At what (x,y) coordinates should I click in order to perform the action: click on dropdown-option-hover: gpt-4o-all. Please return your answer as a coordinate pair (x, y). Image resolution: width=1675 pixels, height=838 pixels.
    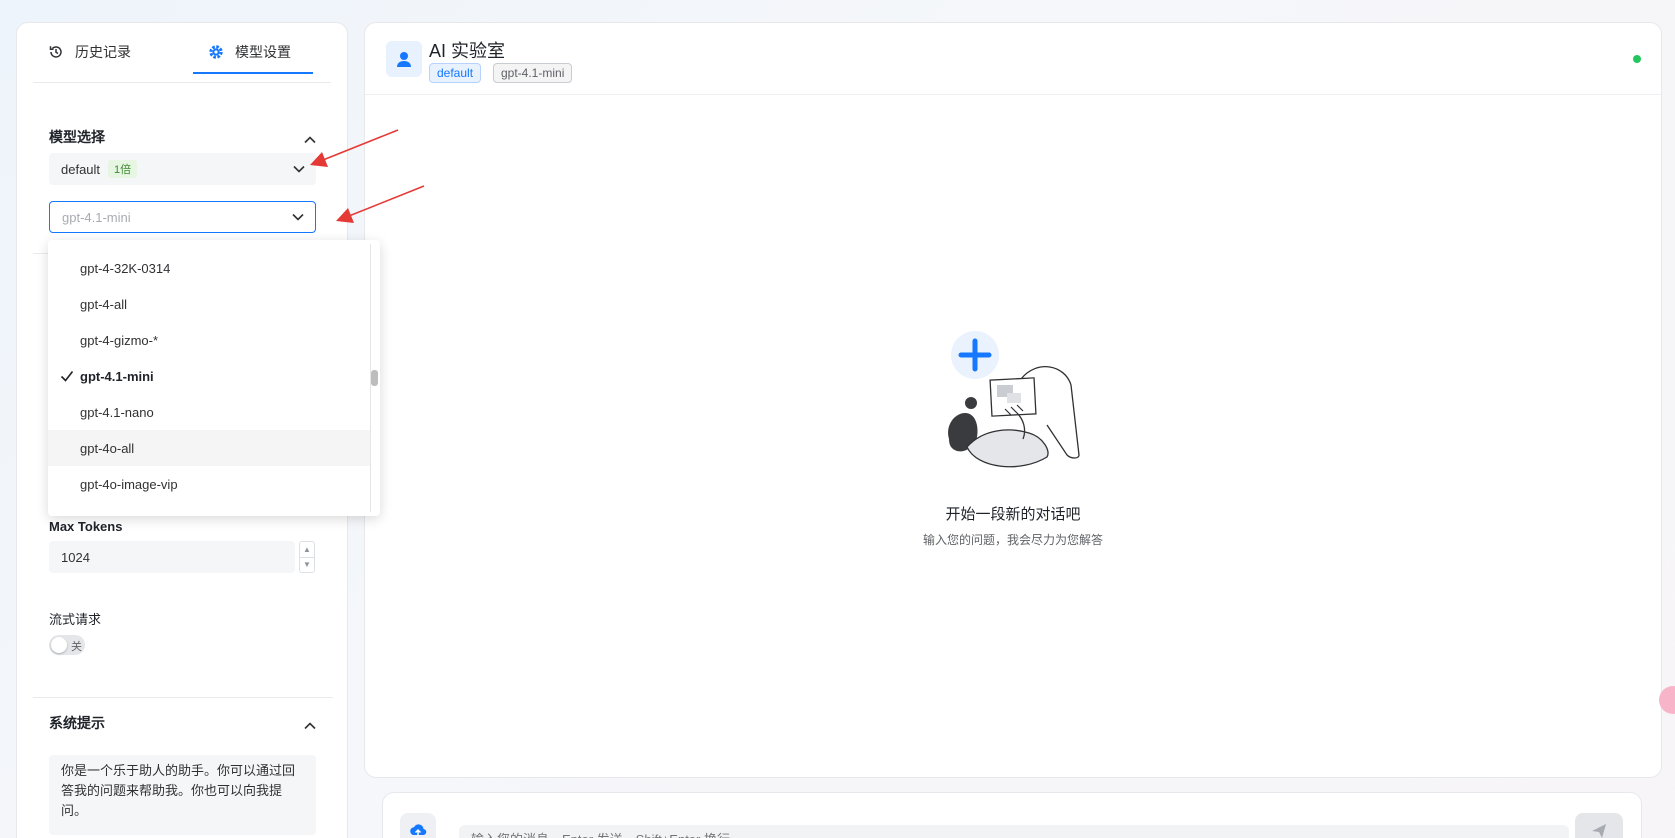
    Looking at the image, I should click on (209, 448).